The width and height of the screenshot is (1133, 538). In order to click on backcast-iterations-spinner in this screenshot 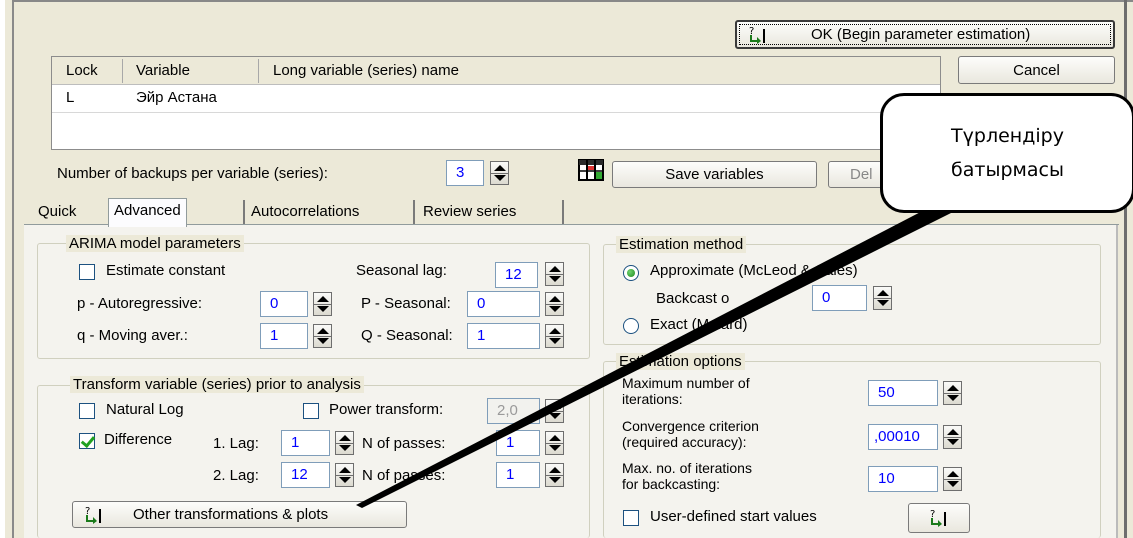, I will do `click(952, 479)`.